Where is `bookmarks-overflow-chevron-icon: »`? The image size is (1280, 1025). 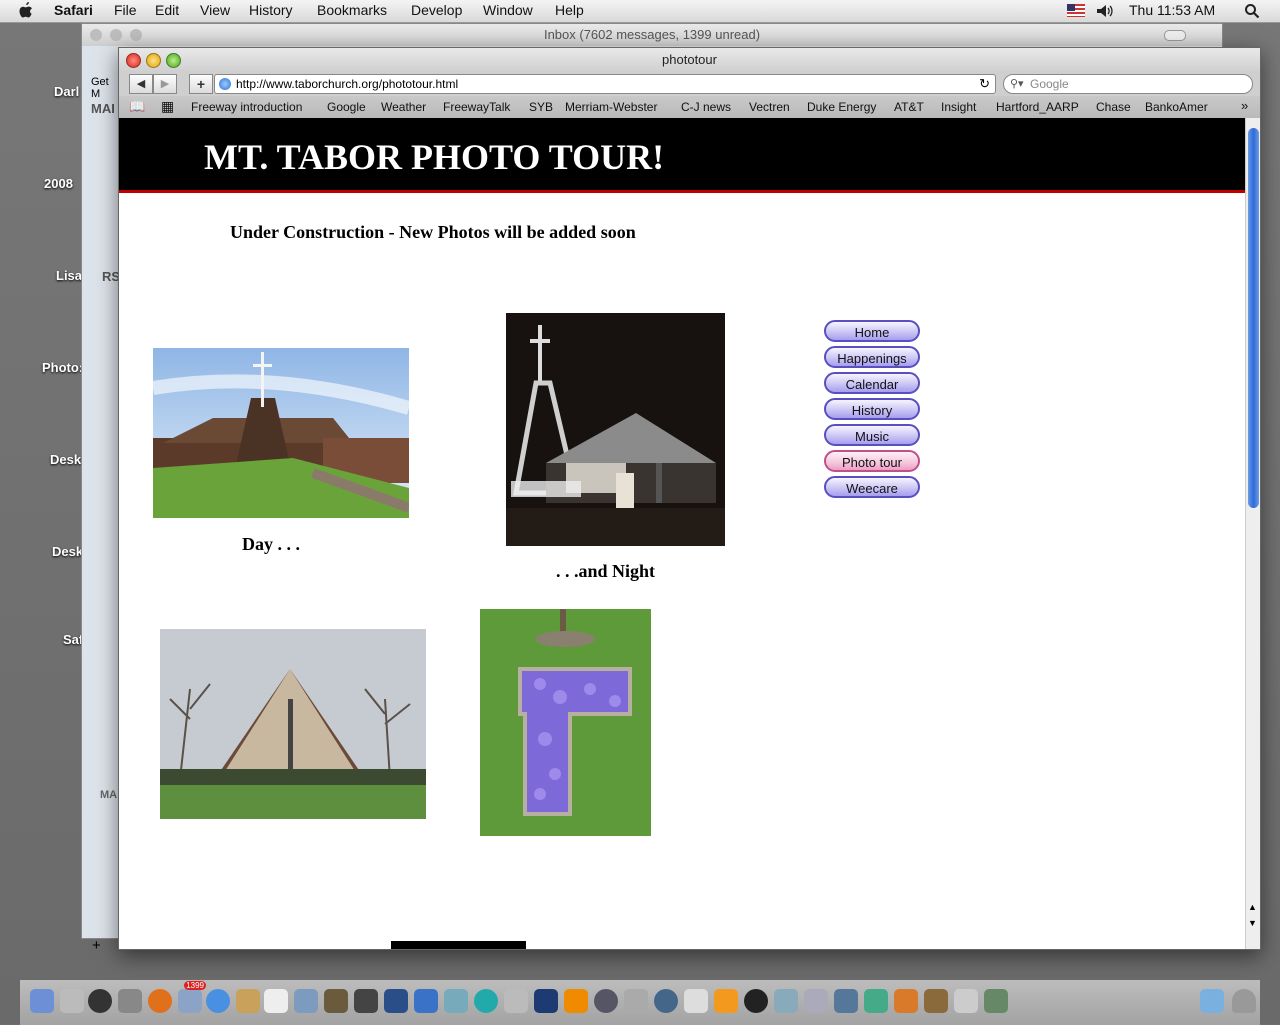 bookmarks-overflow-chevron-icon: » is located at coordinates (1244, 105).